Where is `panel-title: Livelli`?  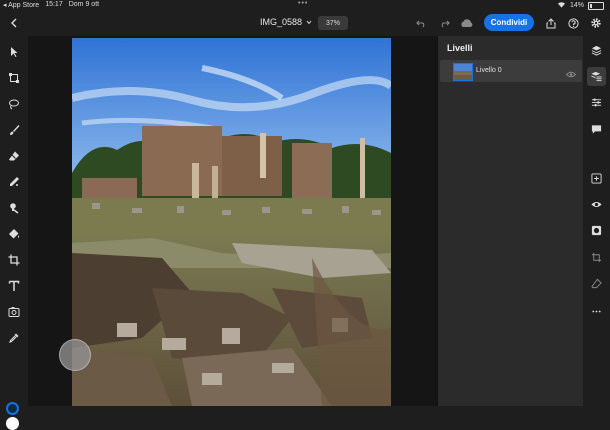
panel-title: Livelli is located at coordinates (460, 48).